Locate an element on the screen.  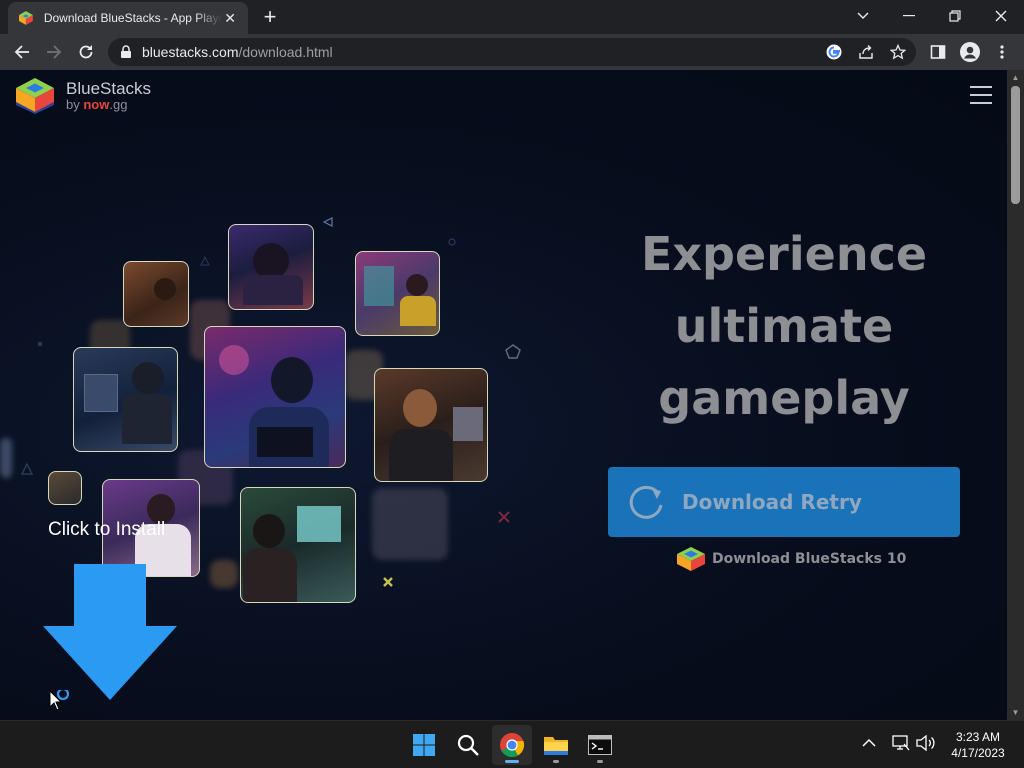
profile-avatar-icon is located at coordinates (970, 52).